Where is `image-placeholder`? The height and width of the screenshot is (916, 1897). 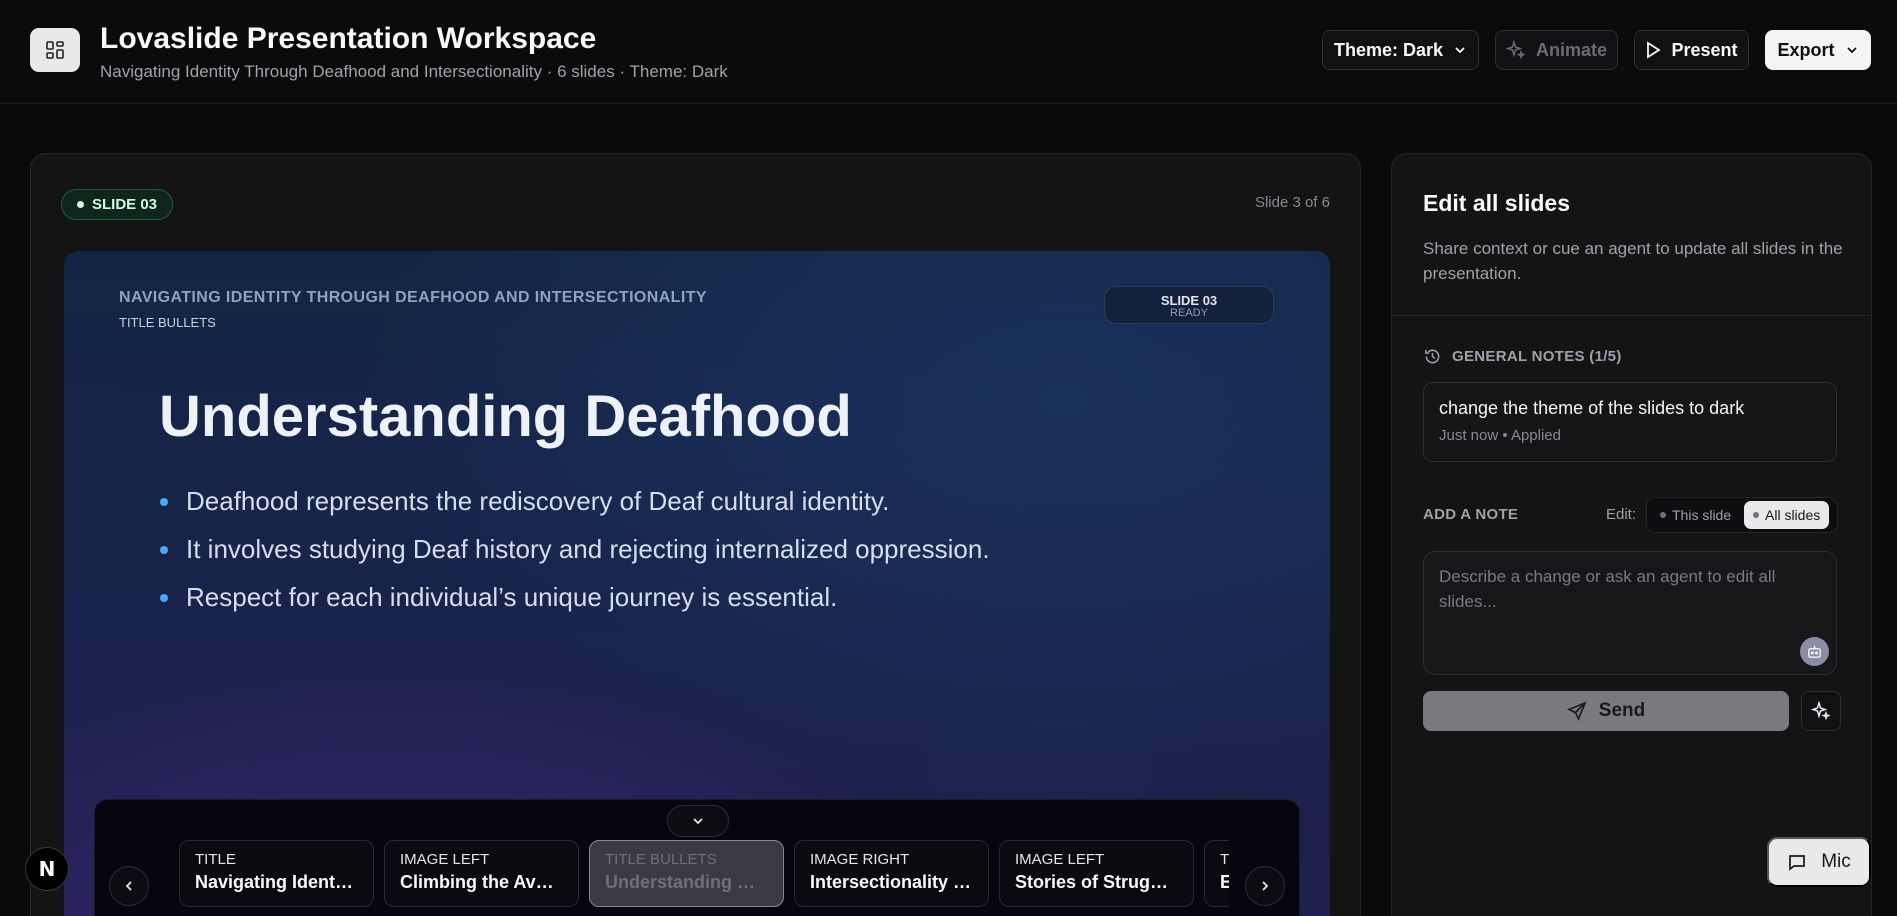
image-placeholder is located at coordinates (1039, 746).